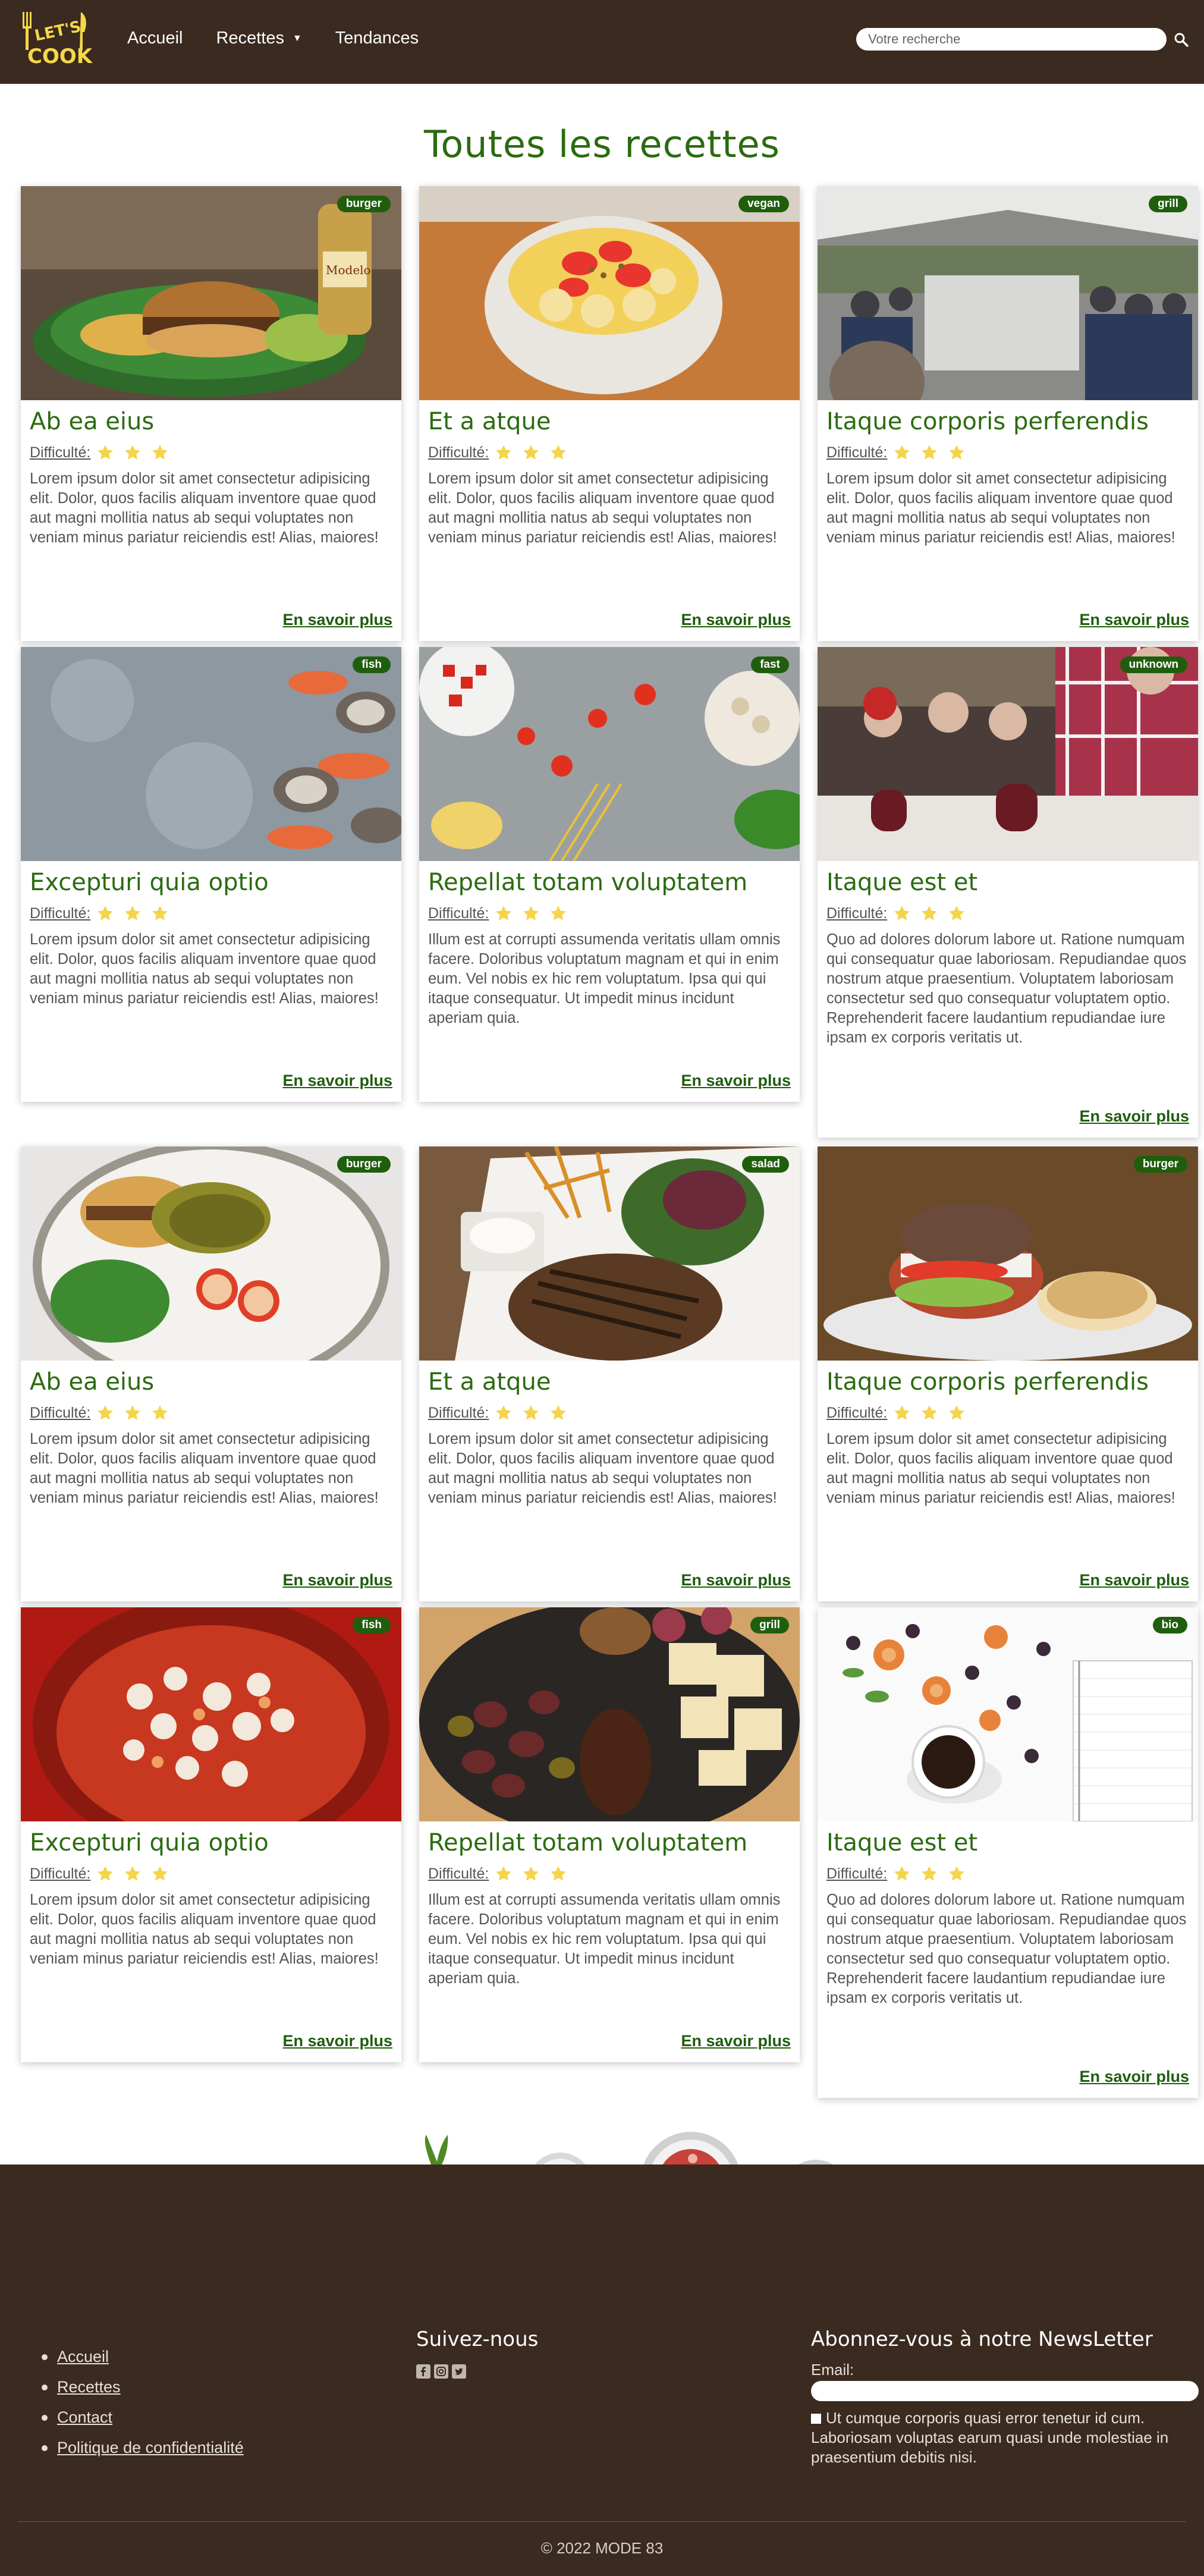 The width and height of the screenshot is (1204, 2576). What do you see at coordinates (211, 293) in the screenshot?
I see `recipe-image: Modelo burger` at bounding box center [211, 293].